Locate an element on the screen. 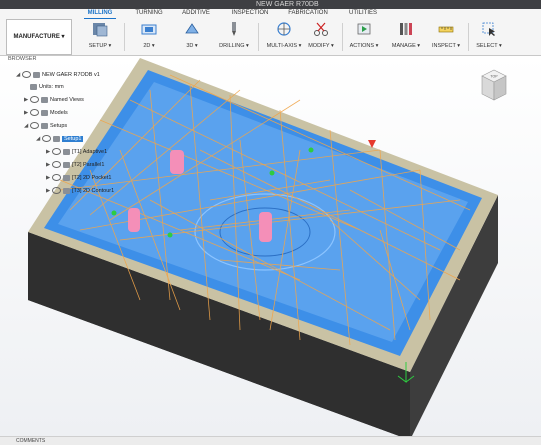  tree-node-setup1: ◢ Setup1 is located at coordinates (60, 139).